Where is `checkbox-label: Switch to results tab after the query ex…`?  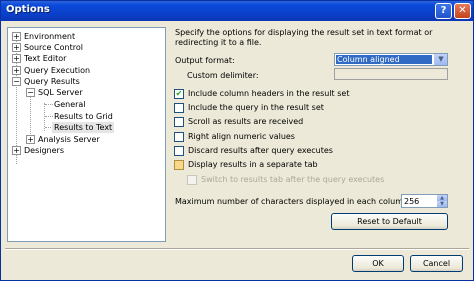 checkbox-label: Switch to results tab after the query ex… is located at coordinates (293, 179).